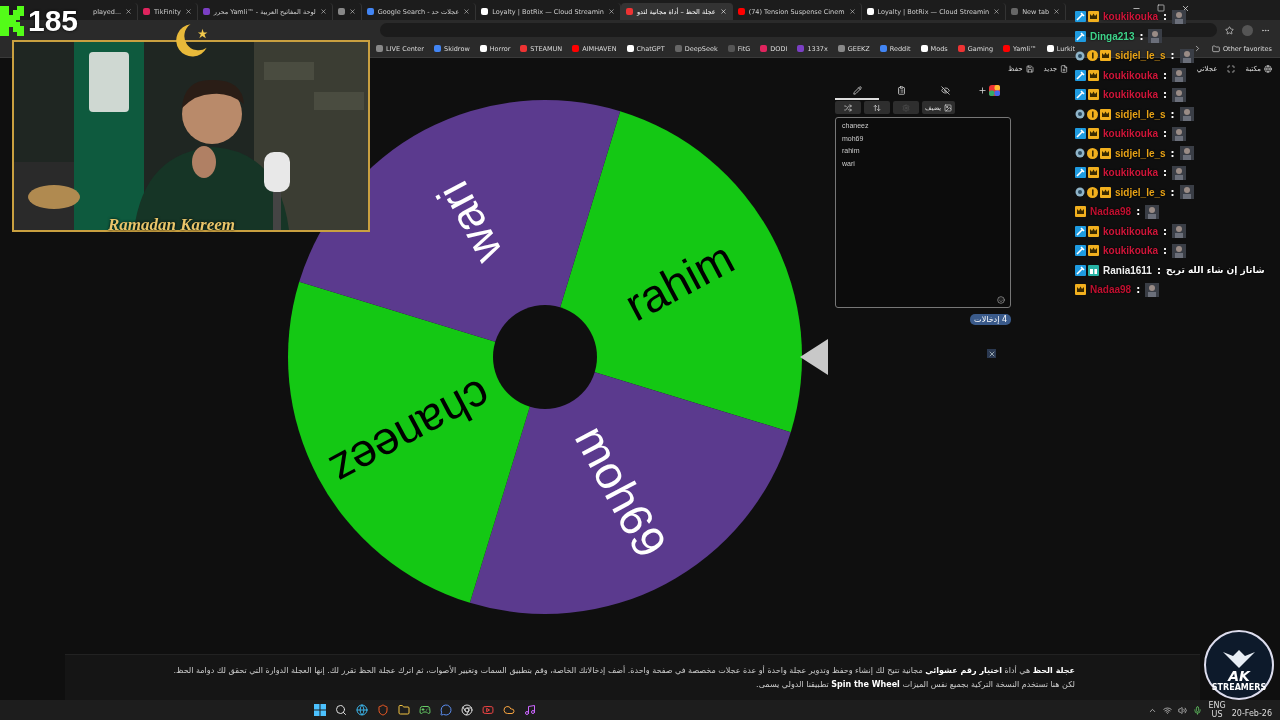 The width and height of the screenshot is (1280, 720). Describe the element at coordinates (1217, 714) in the screenshot. I see `region-text: US` at that location.